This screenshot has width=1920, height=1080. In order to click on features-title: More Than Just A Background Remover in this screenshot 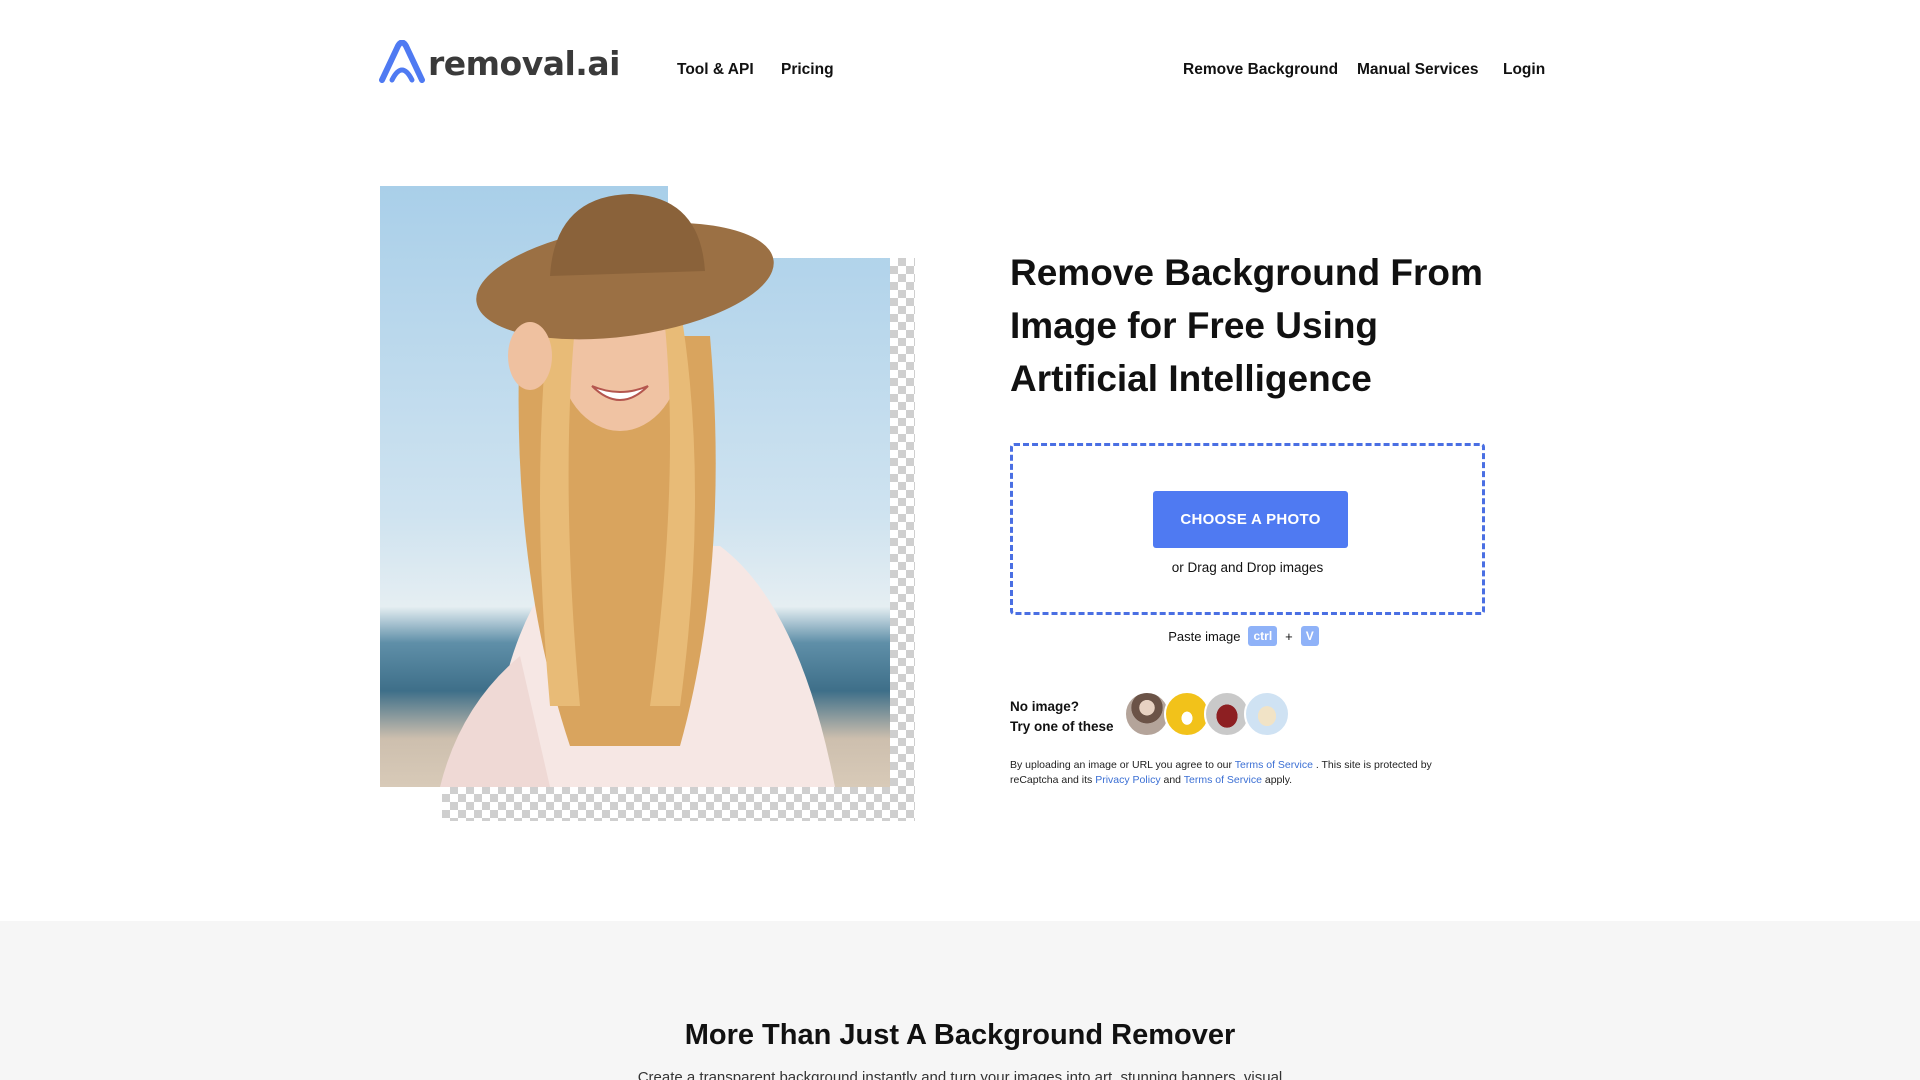, I will do `click(960, 1035)`.